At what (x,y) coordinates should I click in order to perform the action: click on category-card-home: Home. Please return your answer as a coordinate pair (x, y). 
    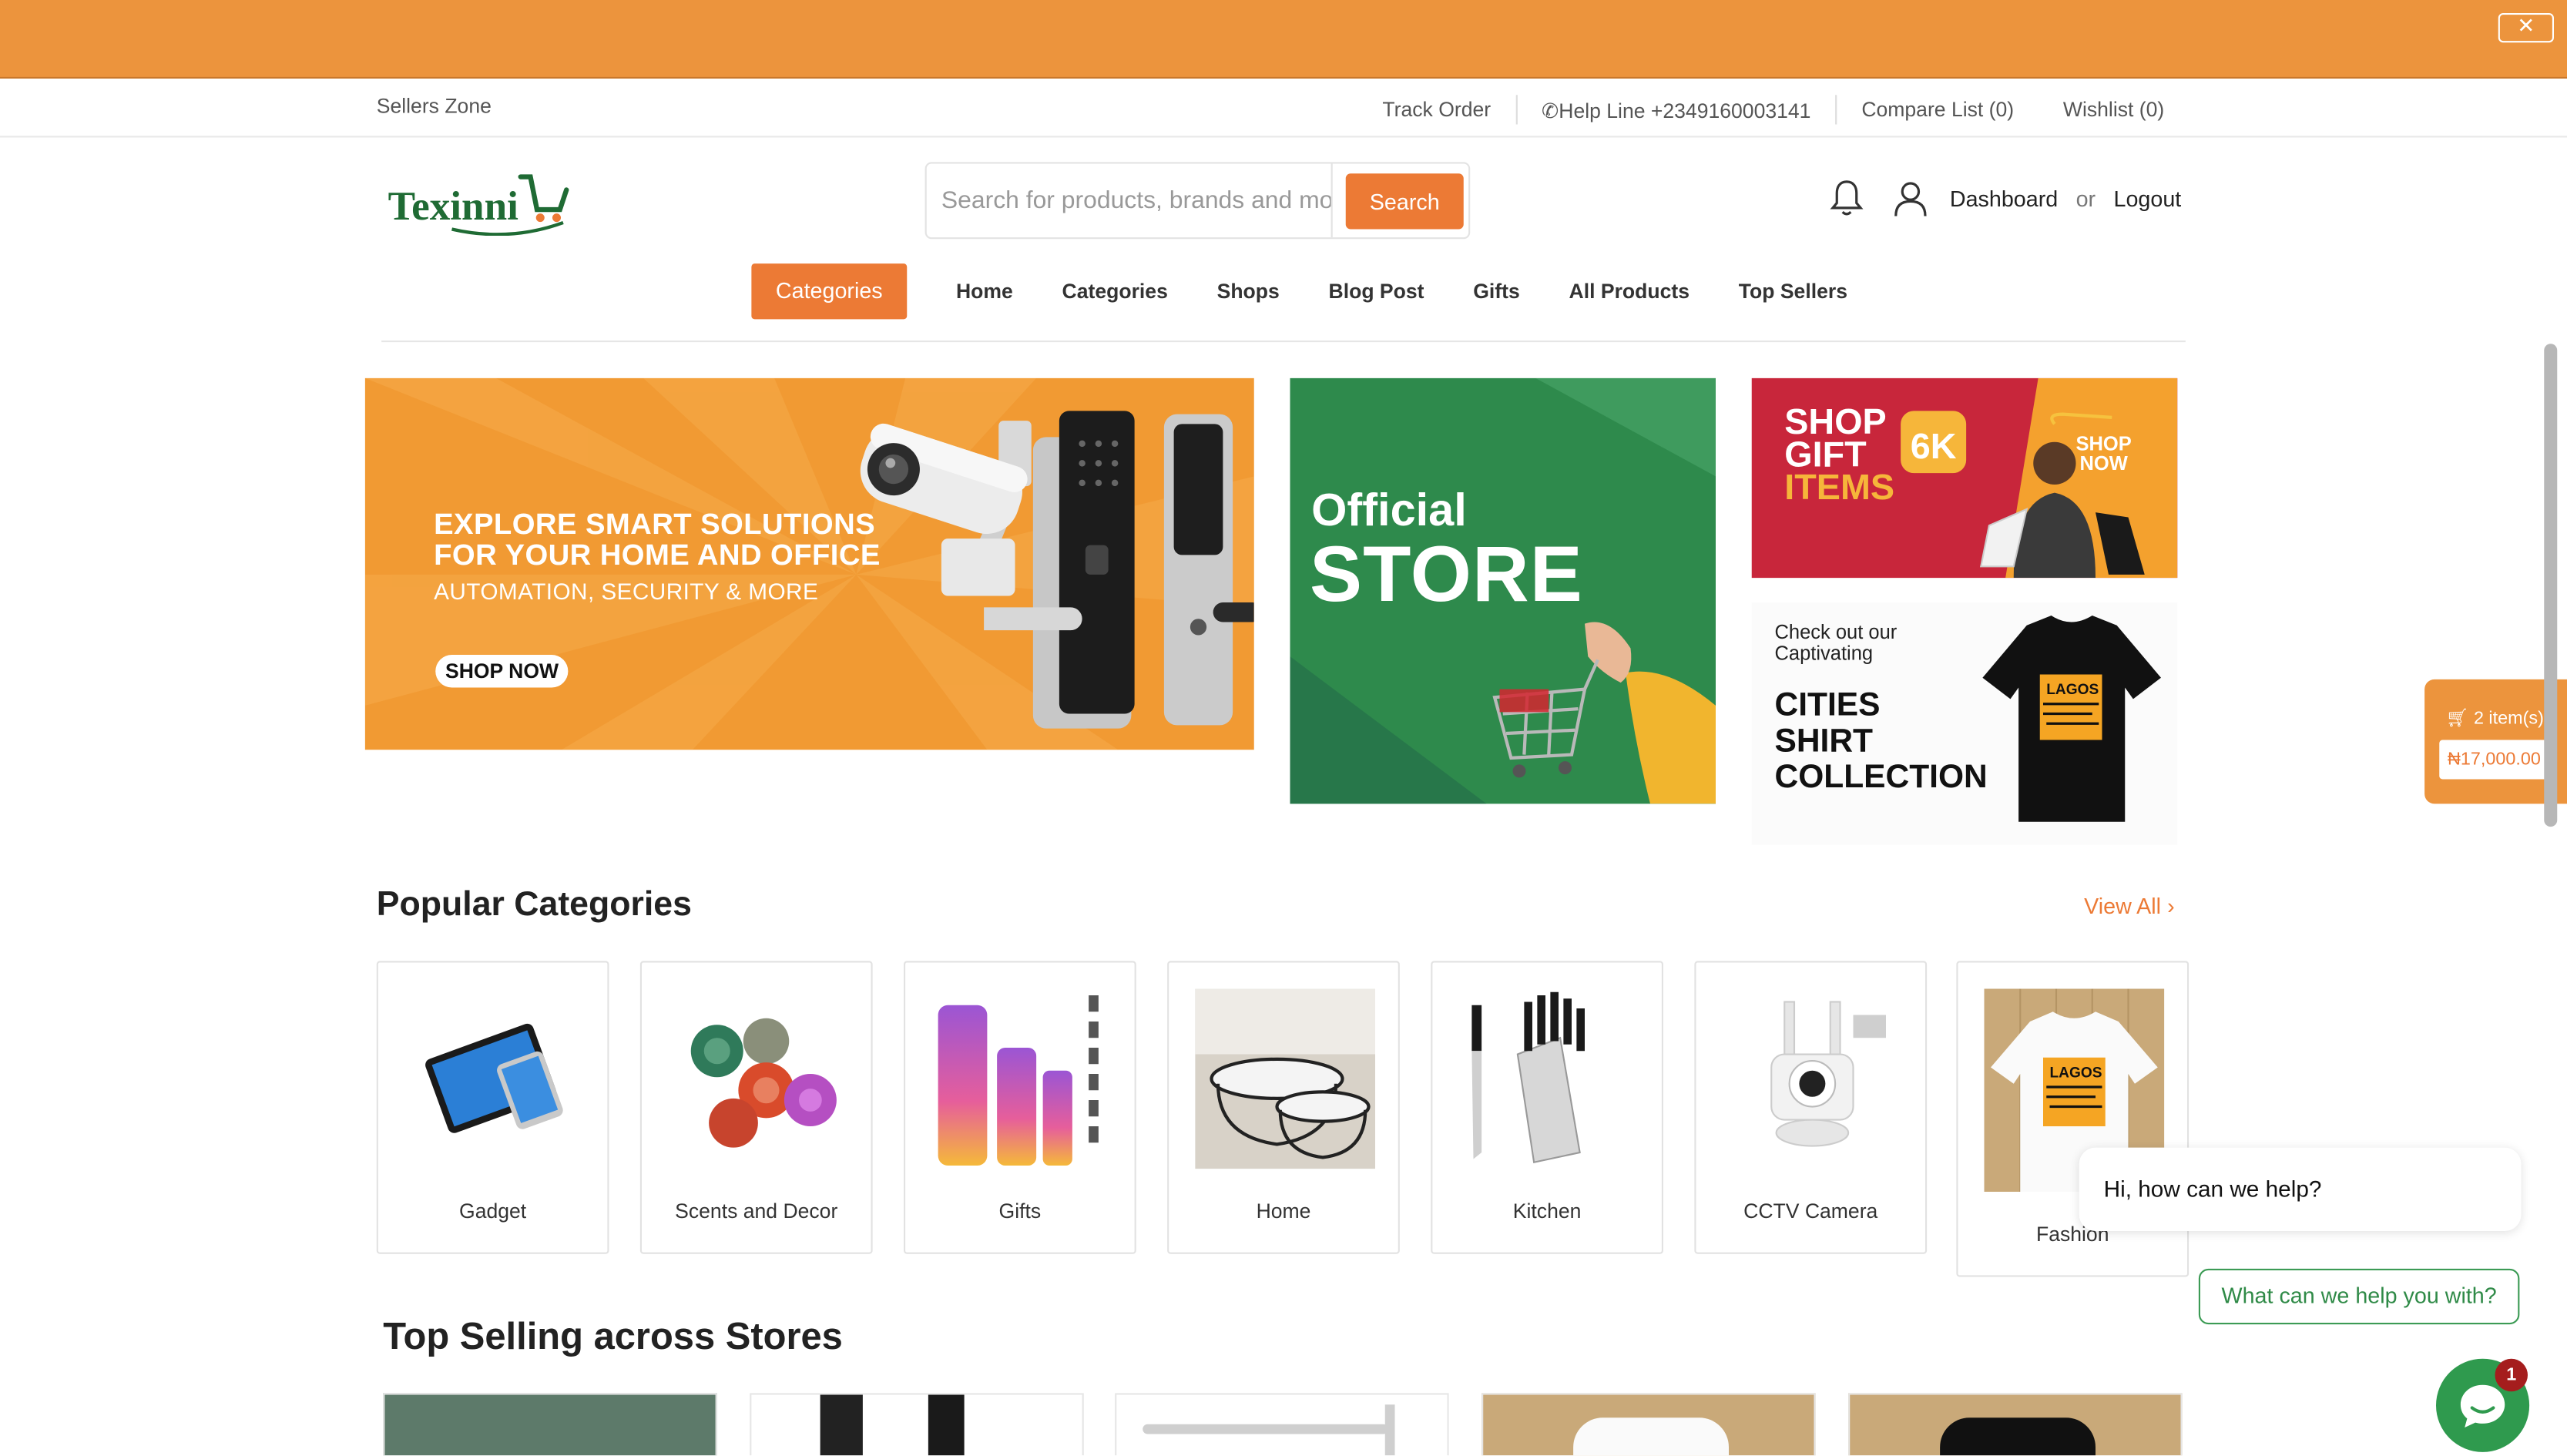
    Looking at the image, I should click on (1283, 1107).